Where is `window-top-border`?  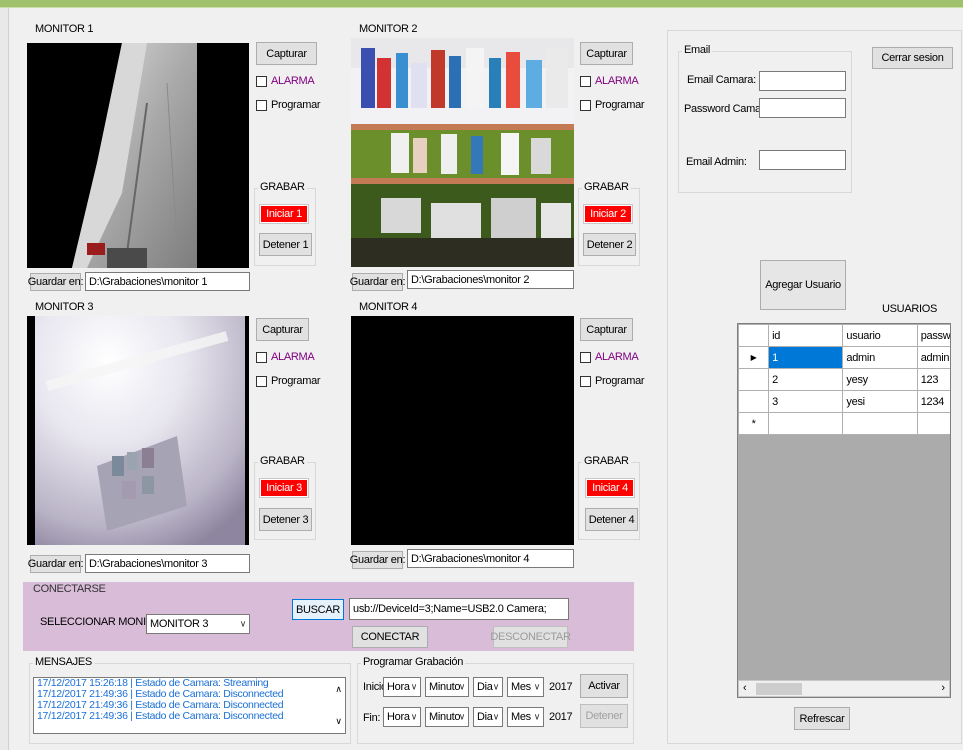 window-top-border is located at coordinates (481, 4).